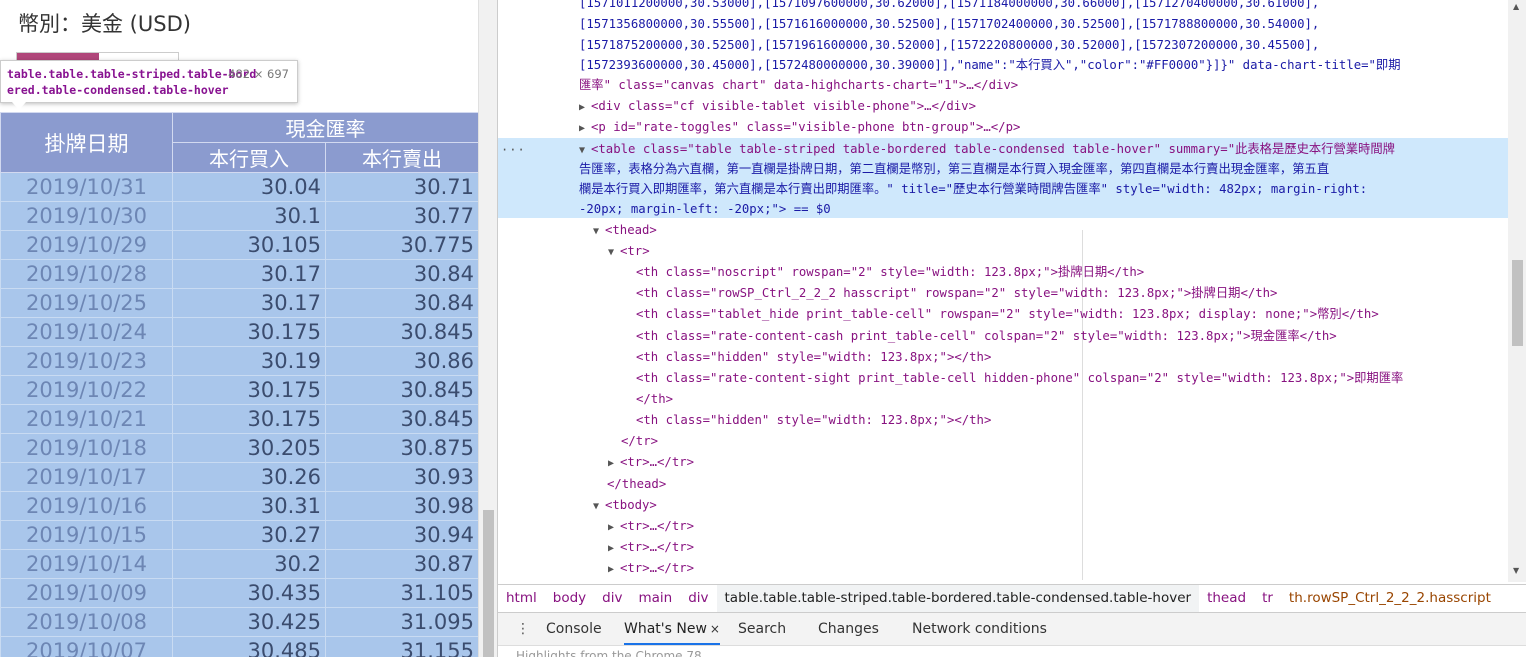 This screenshot has width=1526, height=657. Describe the element at coordinates (239, 535) in the screenshot. I see `table-row: 2019/10/15 30.27 30.94` at that location.